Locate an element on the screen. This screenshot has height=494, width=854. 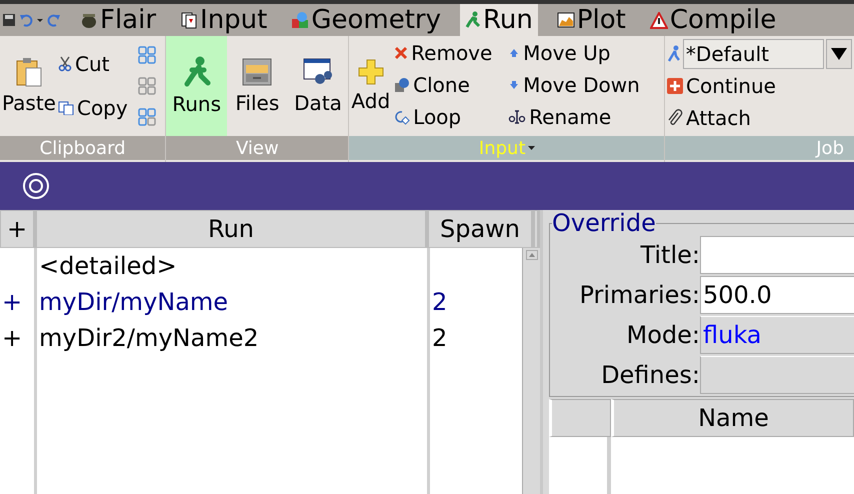
section-title: Override is located at coordinates (604, 223).